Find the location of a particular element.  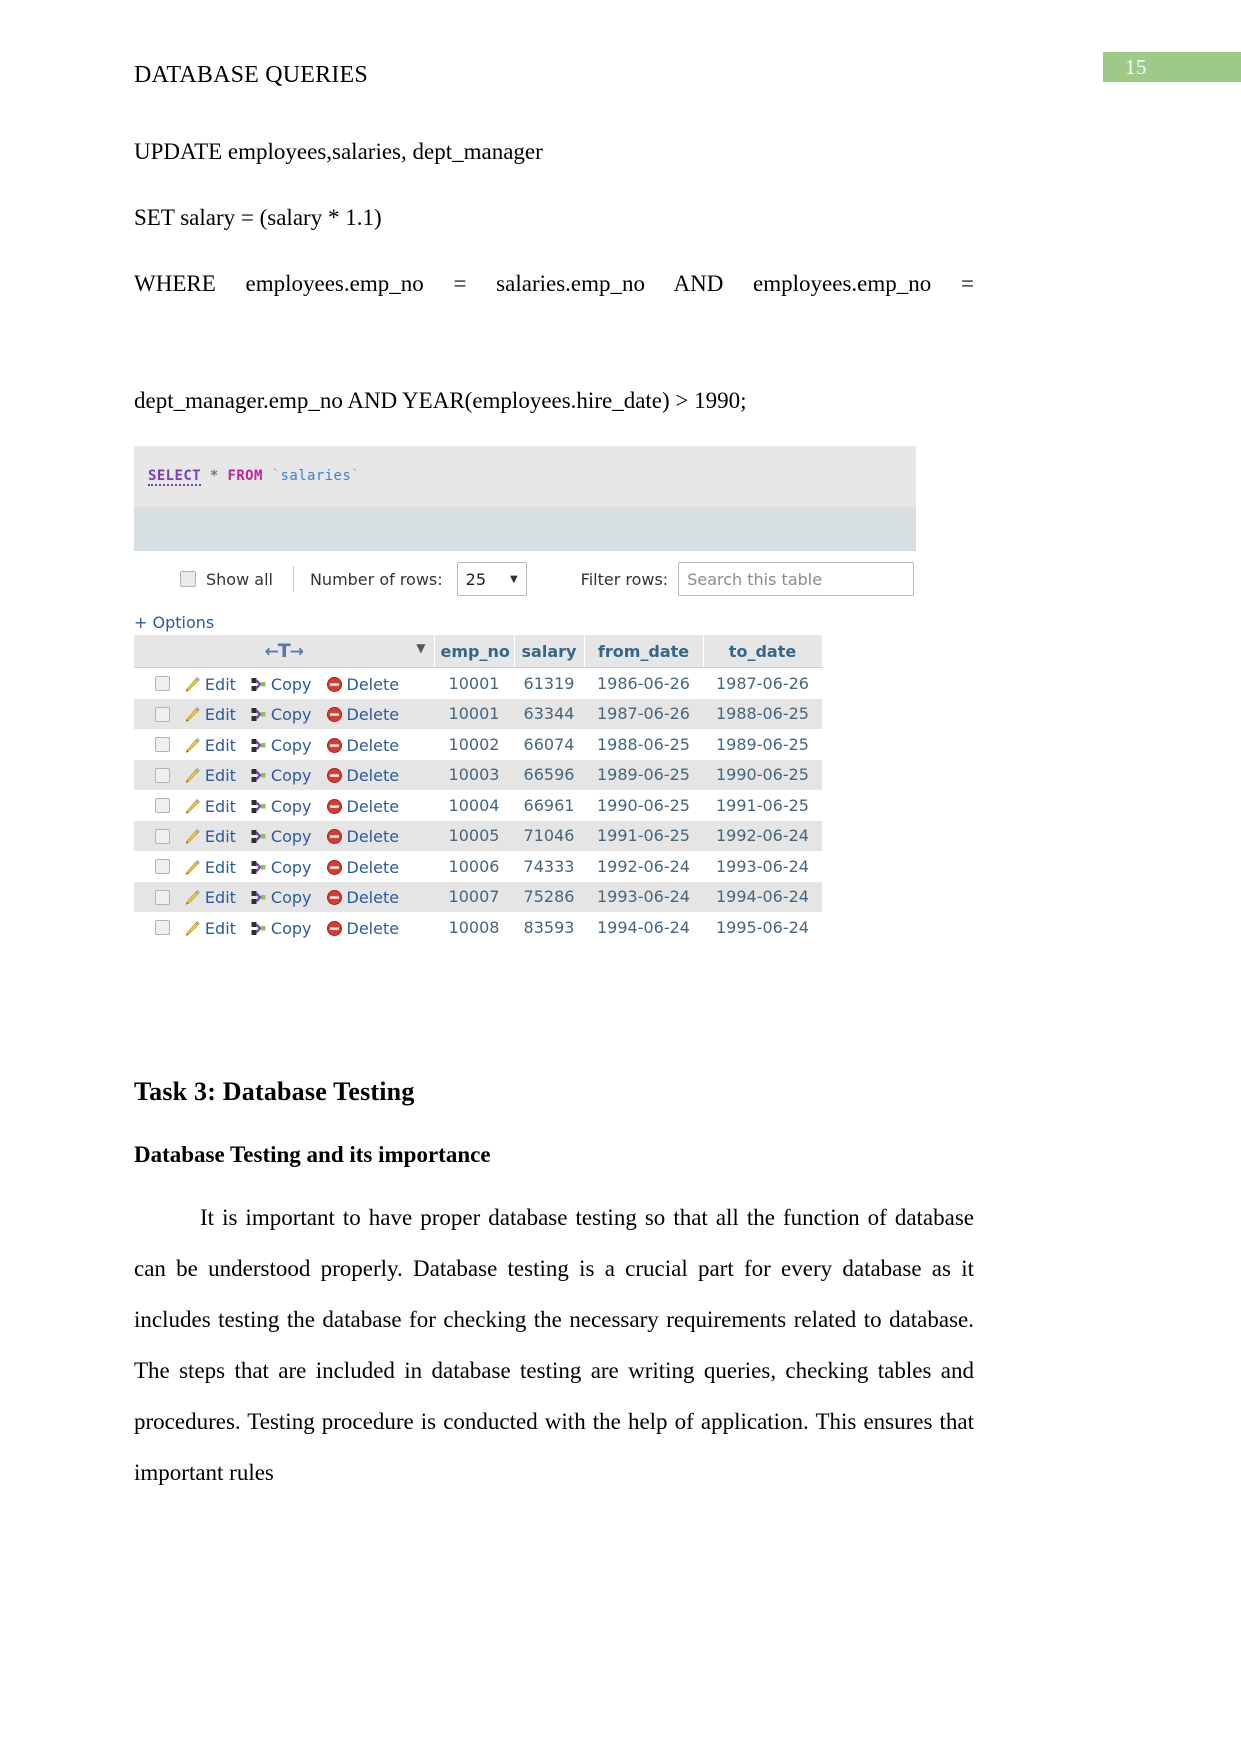

nav-t-glyph: T is located at coordinates (284, 651).